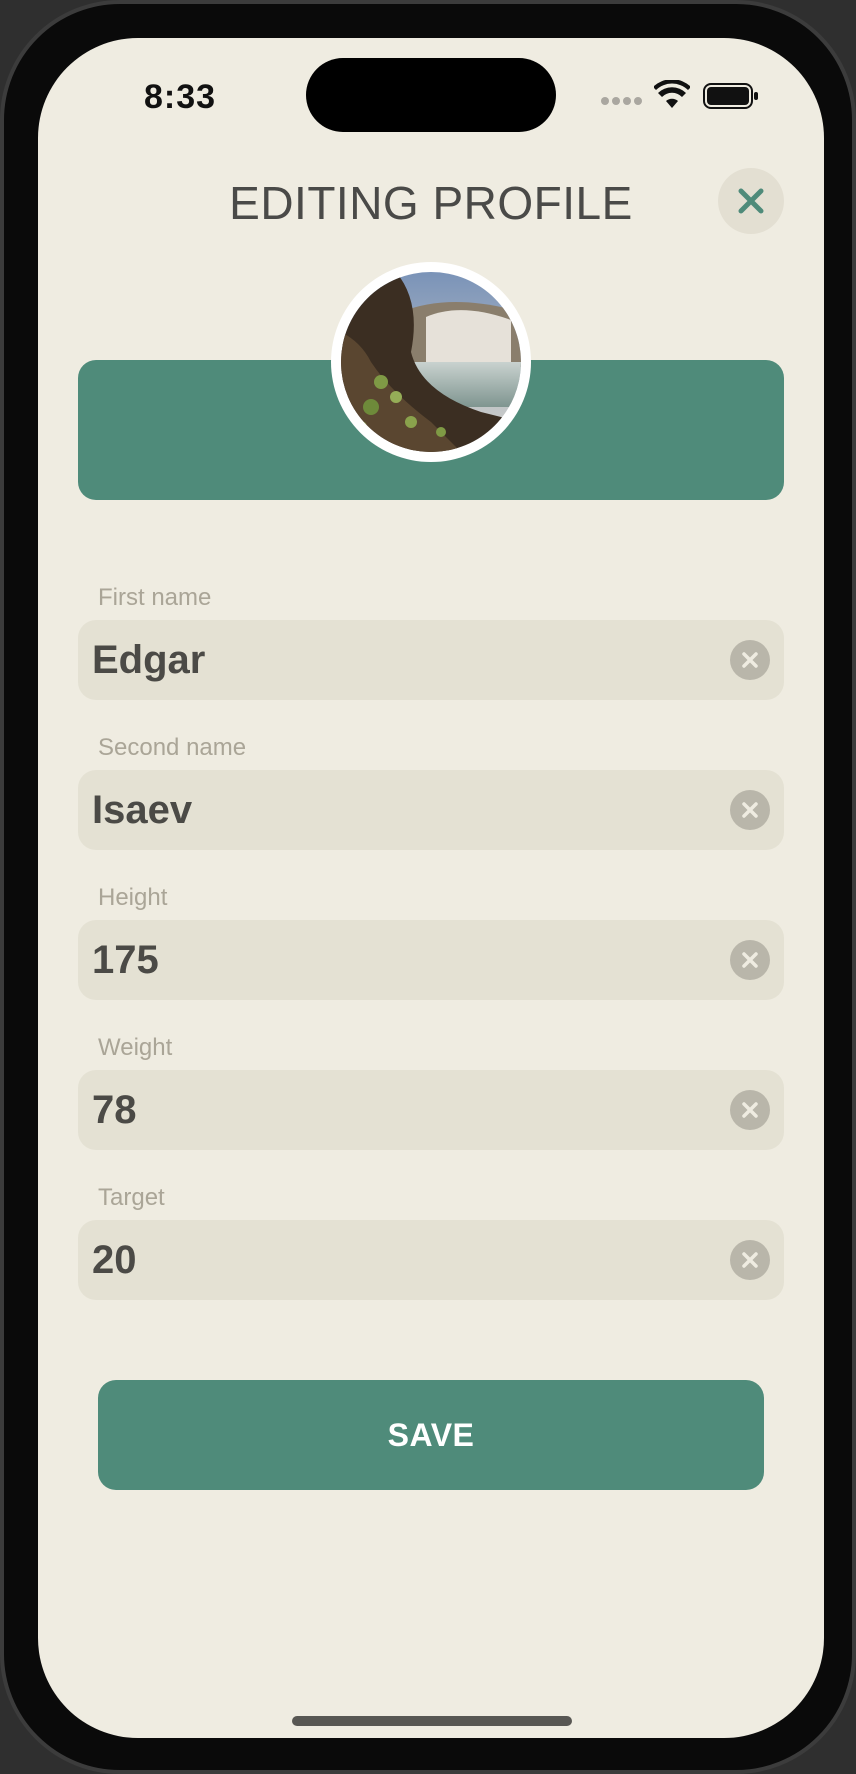 The image size is (856, 1774). Describe the element at coordinates (431, 660) in the screenshot. I see `first-name-field: Edgar` at that location.